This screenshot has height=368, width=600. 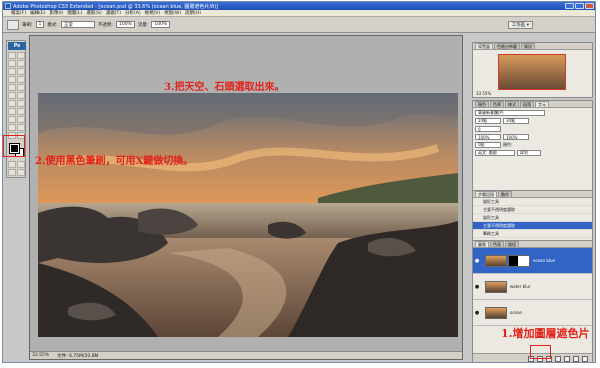 I want to click on layer-row: ● ocean, so click(x=532, y=313).